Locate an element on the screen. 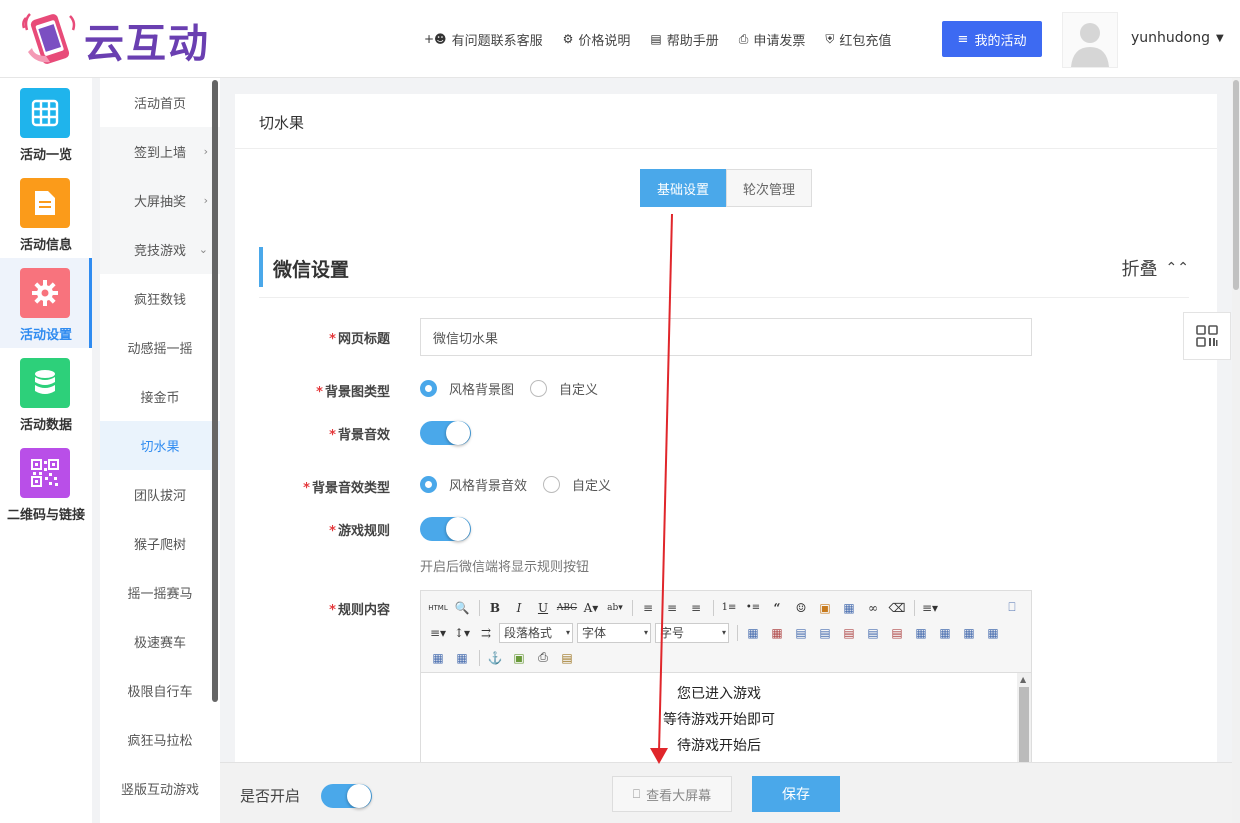  submenu-item-screen-lottery: 大屏抽奖 › is located at coordinates (160, 200).